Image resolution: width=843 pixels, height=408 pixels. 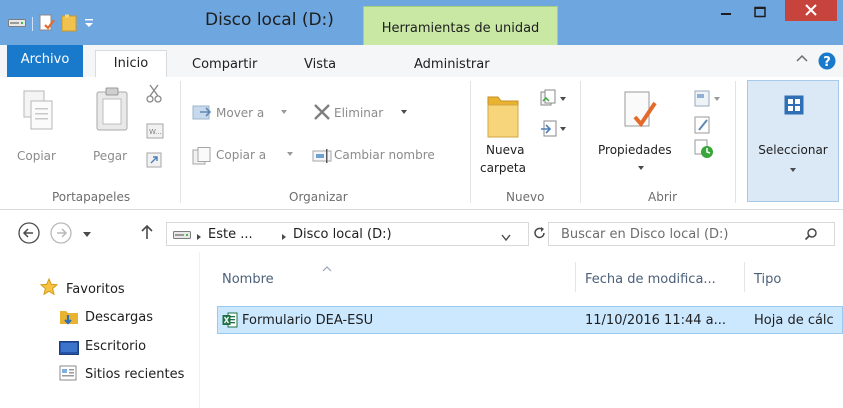 I want to click on nav-favoritos: Favoritos, so click(x=95, y=289).